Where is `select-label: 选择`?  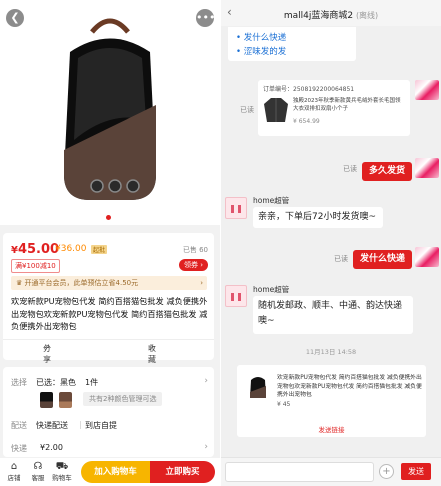 select-label: 选择 is located at coordinates (19, 382).